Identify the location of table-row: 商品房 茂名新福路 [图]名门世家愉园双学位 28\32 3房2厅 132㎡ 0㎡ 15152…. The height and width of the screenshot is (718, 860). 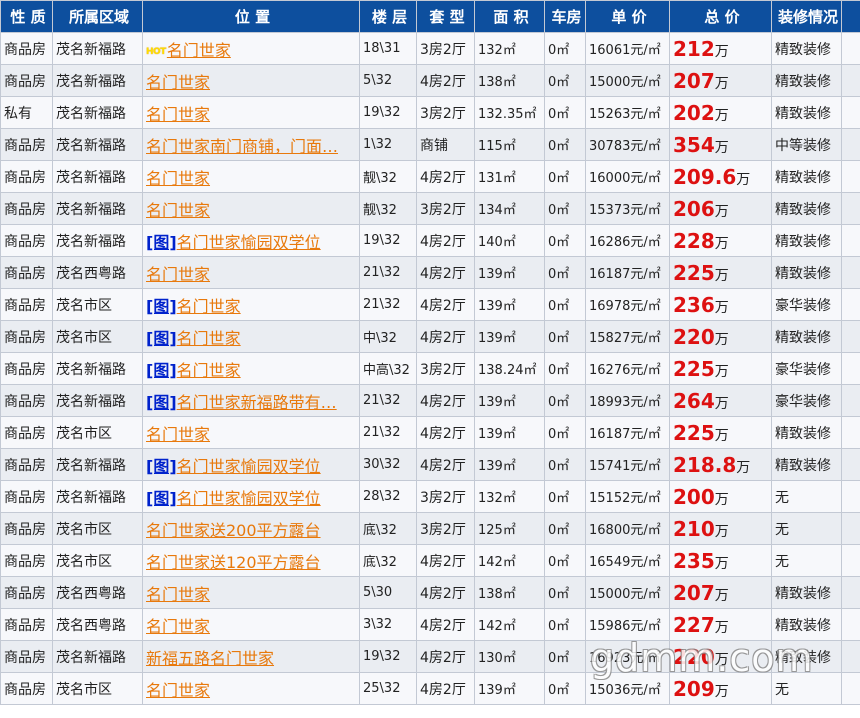
(430, 496).